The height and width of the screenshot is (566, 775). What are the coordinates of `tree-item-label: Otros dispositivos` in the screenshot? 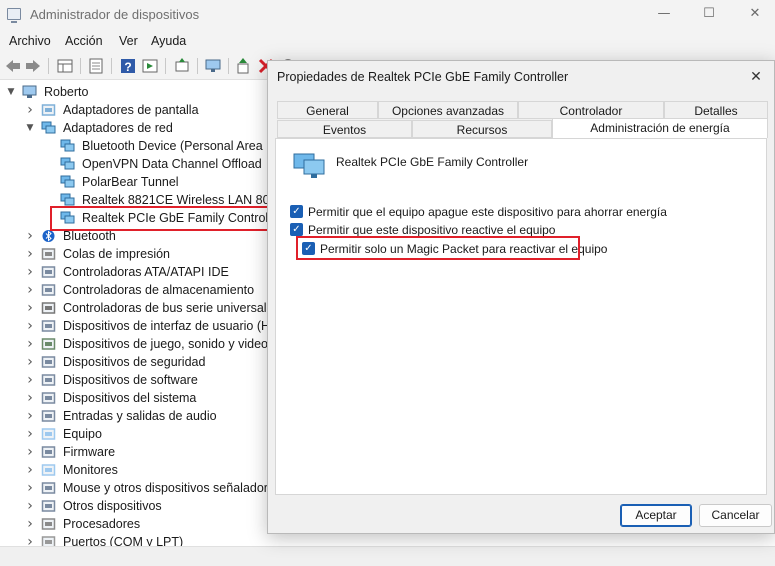 It's located at (112, 506).